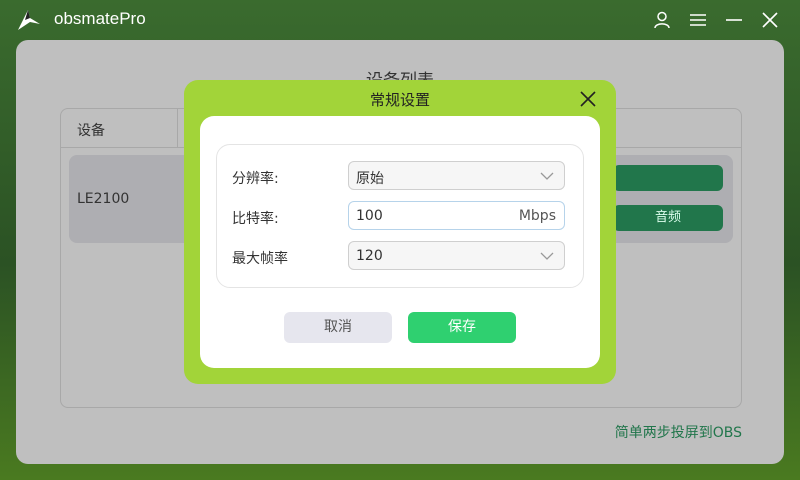 This screenshot has width=800, height=480. Describe the element at coordinates (678, 432) in the screenshot. I see `obs-guide-link: 简单两步投屏到OBS` at that location.